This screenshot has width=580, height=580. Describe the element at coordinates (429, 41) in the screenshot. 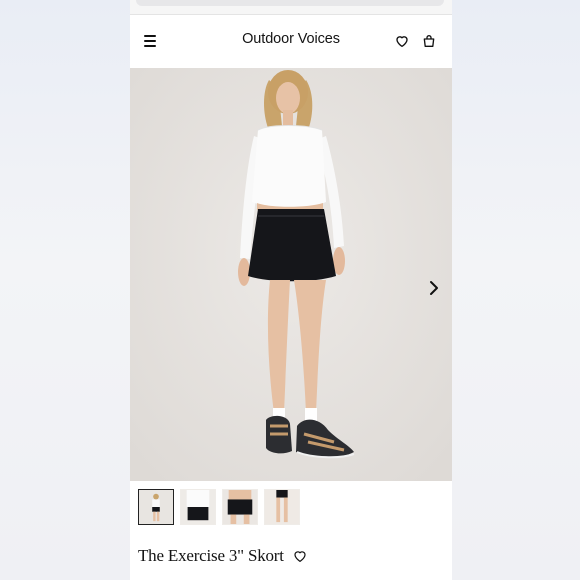

I see `shopping-bag-icon` at that location.